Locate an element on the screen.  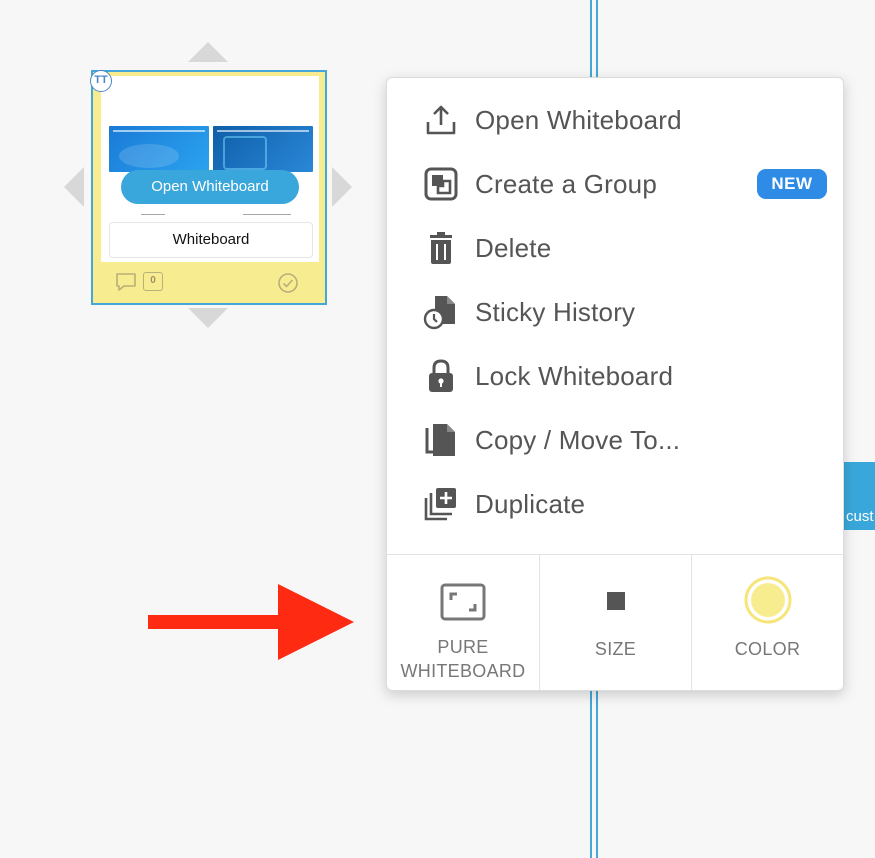
partial-sticky-text: cust is located at coordinates (860, 516).